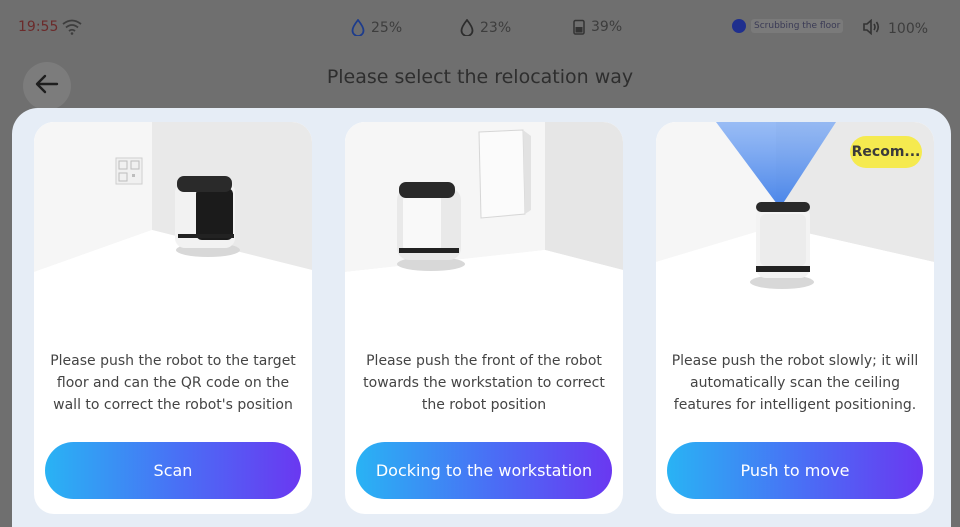 The image size is (960, 527). What do you see at coordinates (496, 27) in the screenshot?
I see `dirty-water-value: 23%` at bounding box center [496, 27].